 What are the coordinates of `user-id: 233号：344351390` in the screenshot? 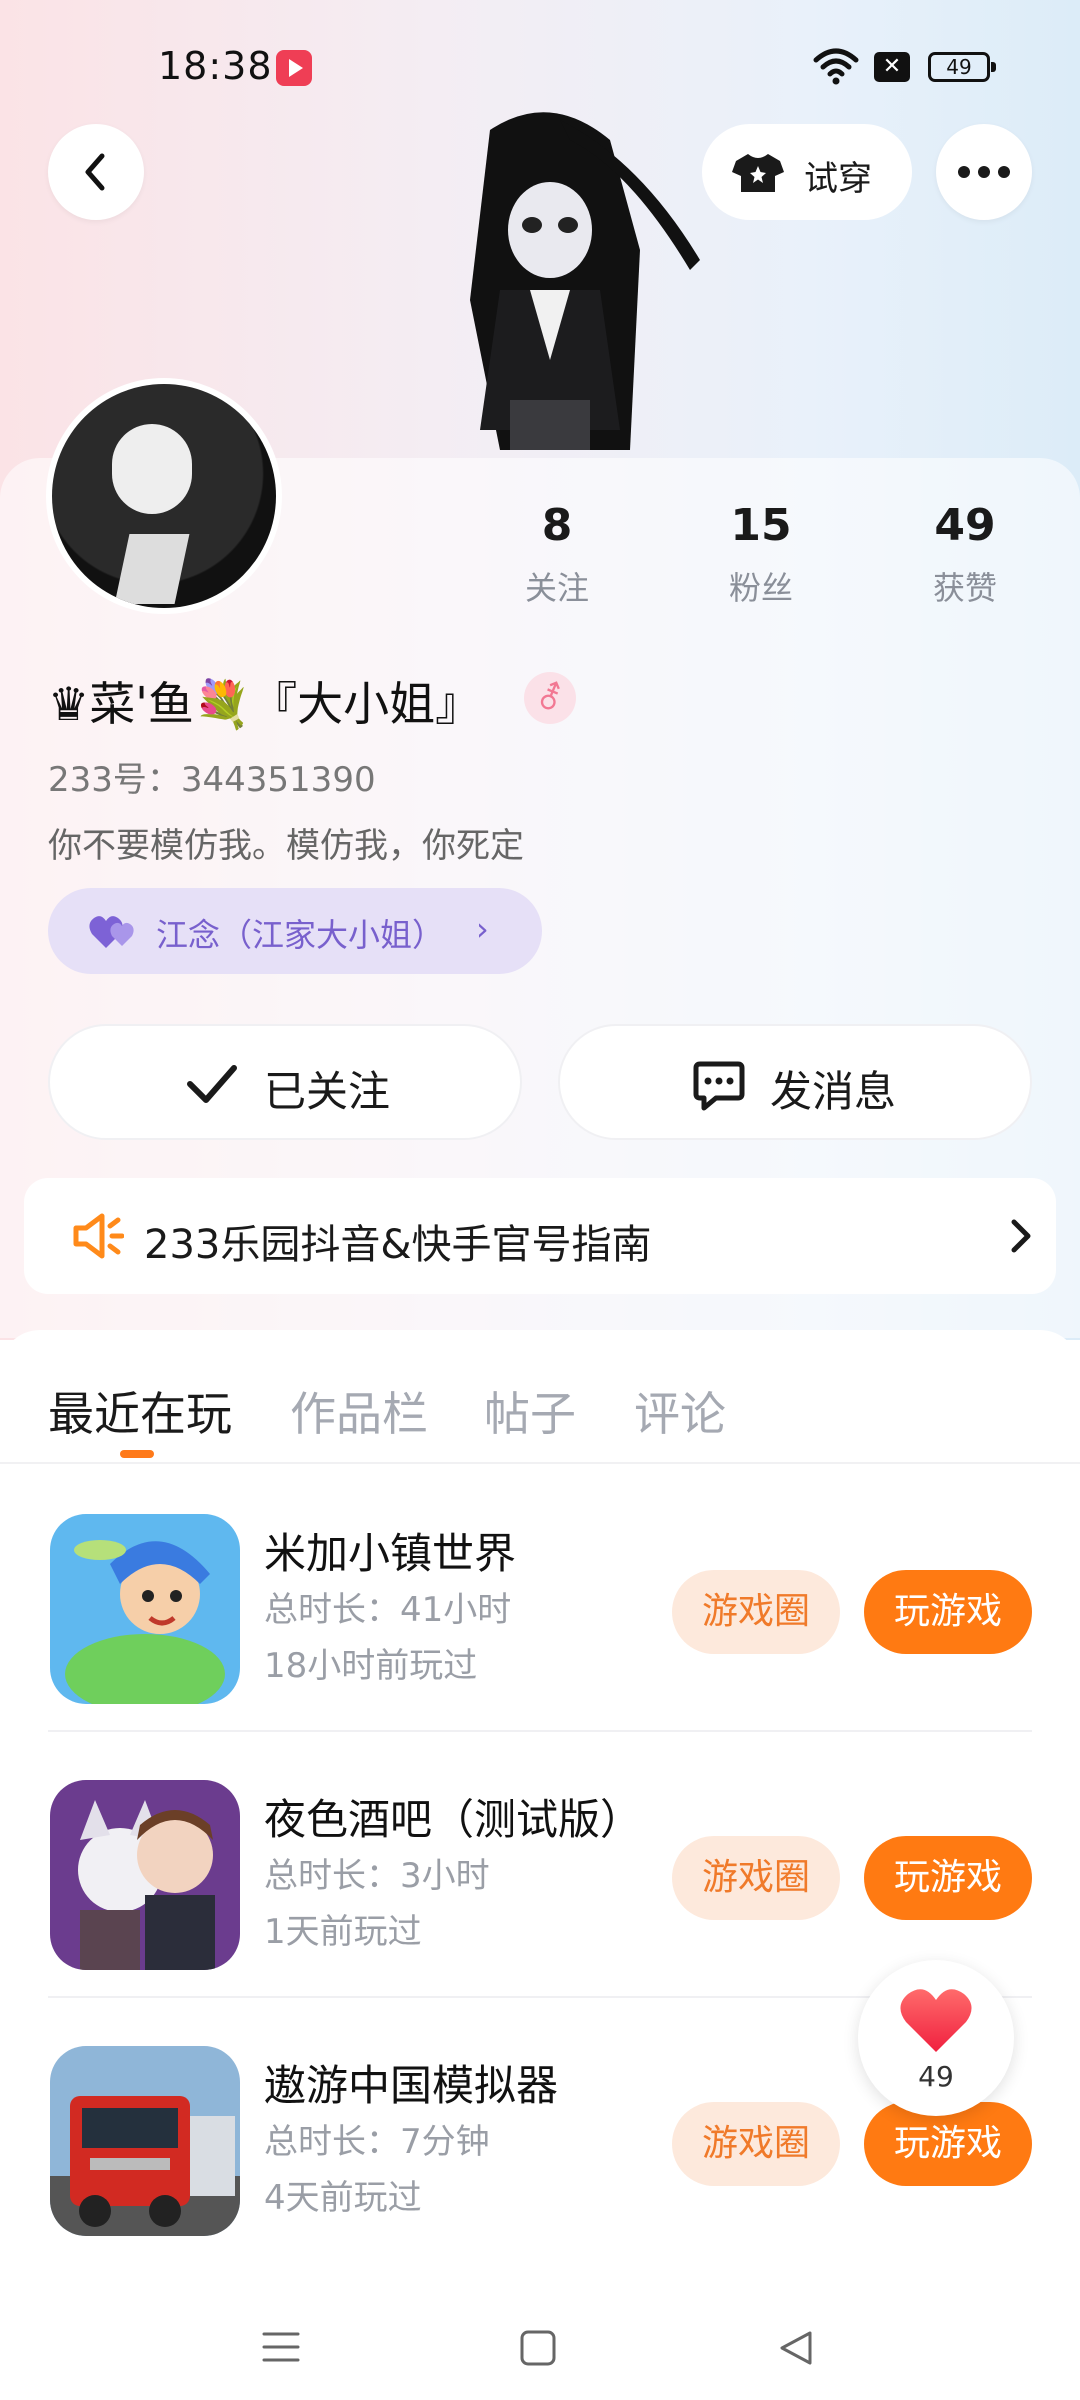 It's located at (212, 780).